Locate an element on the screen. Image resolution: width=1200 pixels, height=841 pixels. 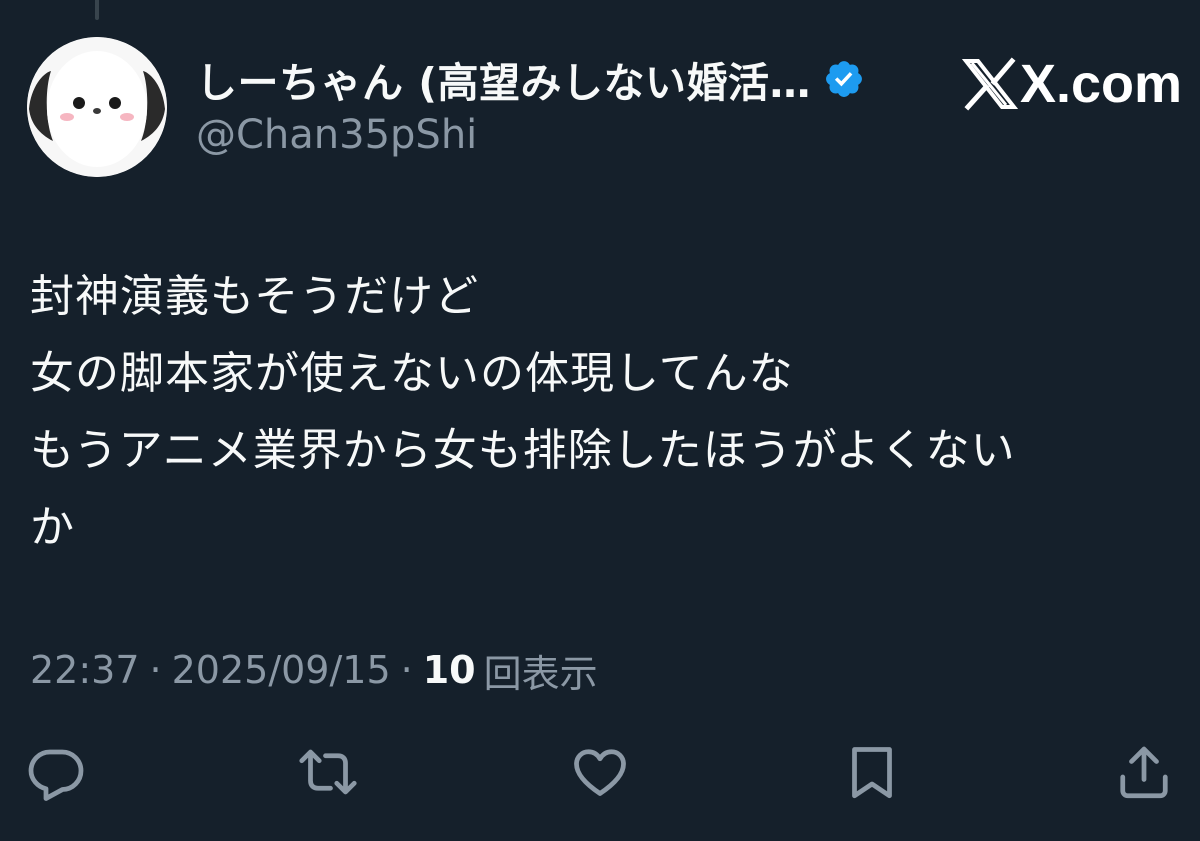
share-button is located at coordinates (1144, 772).